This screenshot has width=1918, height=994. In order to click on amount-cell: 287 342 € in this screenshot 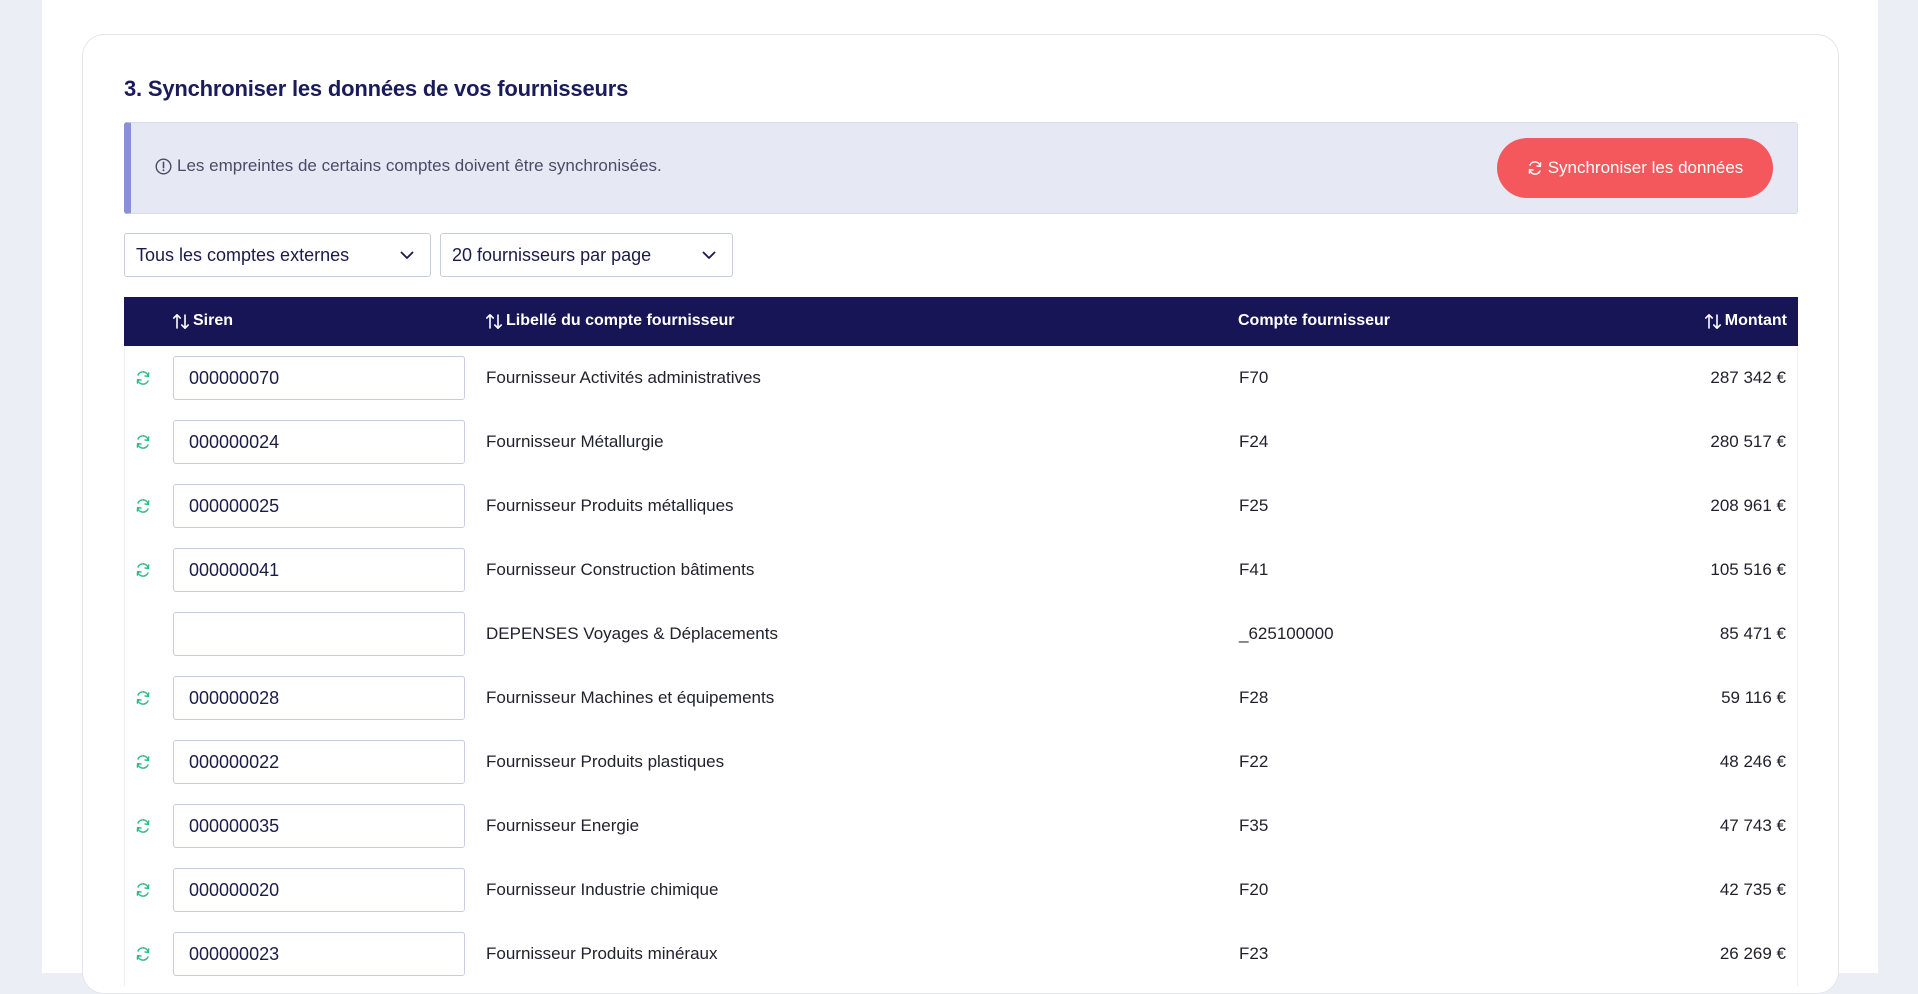, I will do `click(1748, 377)`.